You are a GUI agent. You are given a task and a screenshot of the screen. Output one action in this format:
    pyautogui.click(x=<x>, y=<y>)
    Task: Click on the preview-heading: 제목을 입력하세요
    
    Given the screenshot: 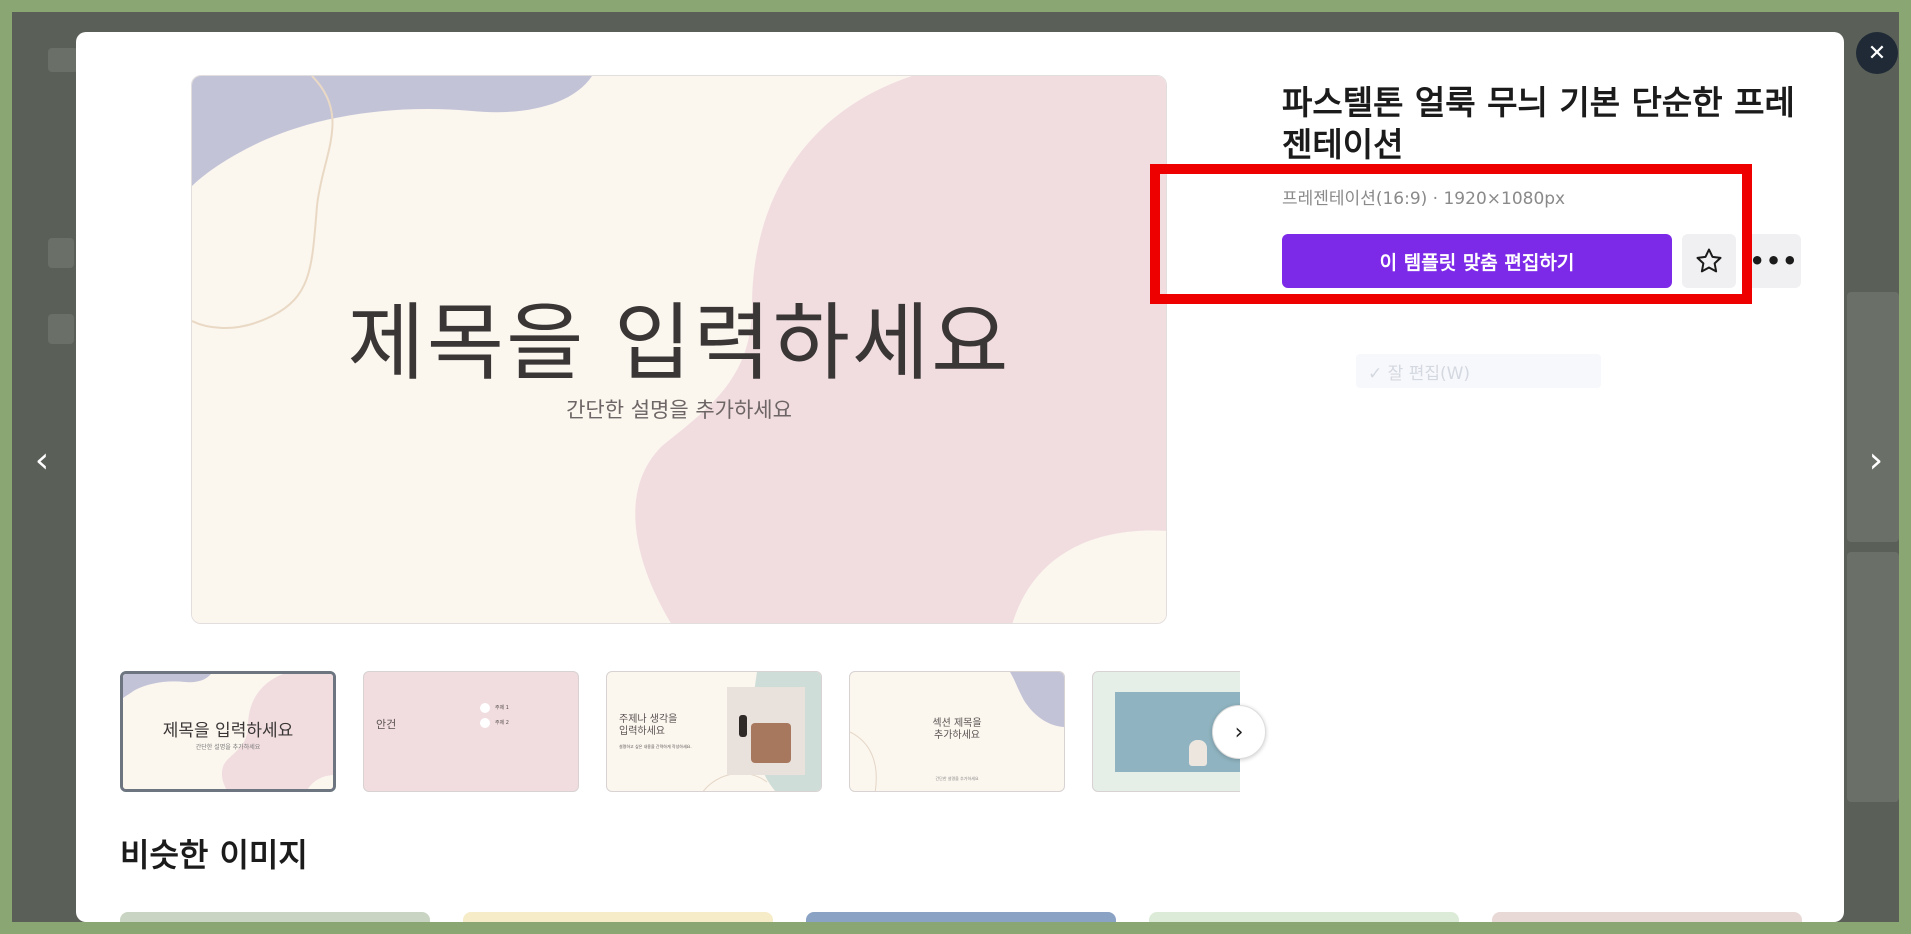 What is the action you would take?
    pyautogui.click(x=679, y=343)
    